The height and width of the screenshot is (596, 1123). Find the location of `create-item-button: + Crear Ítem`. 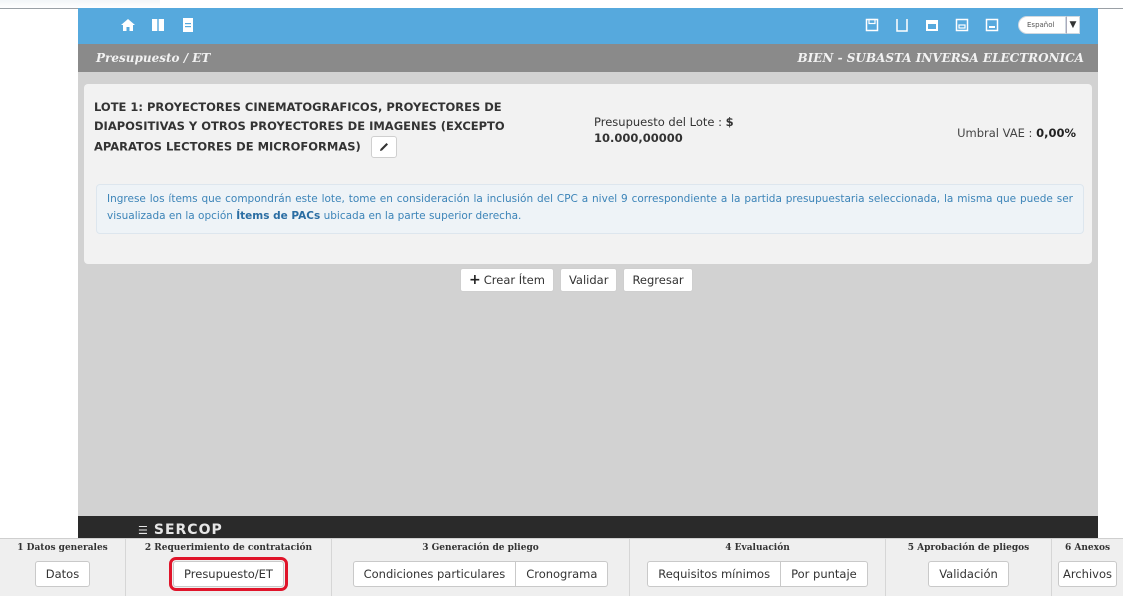

create-item-button: + Crear Ítem is located at coordinates (507, 280).